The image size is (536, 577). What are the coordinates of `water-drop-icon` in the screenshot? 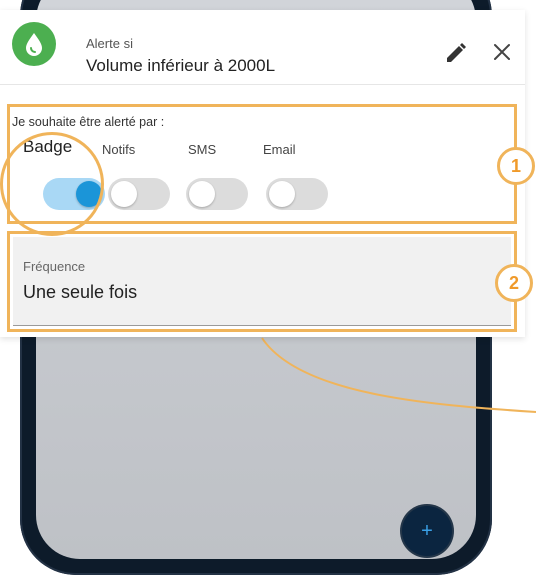 It's located at (34, 44).